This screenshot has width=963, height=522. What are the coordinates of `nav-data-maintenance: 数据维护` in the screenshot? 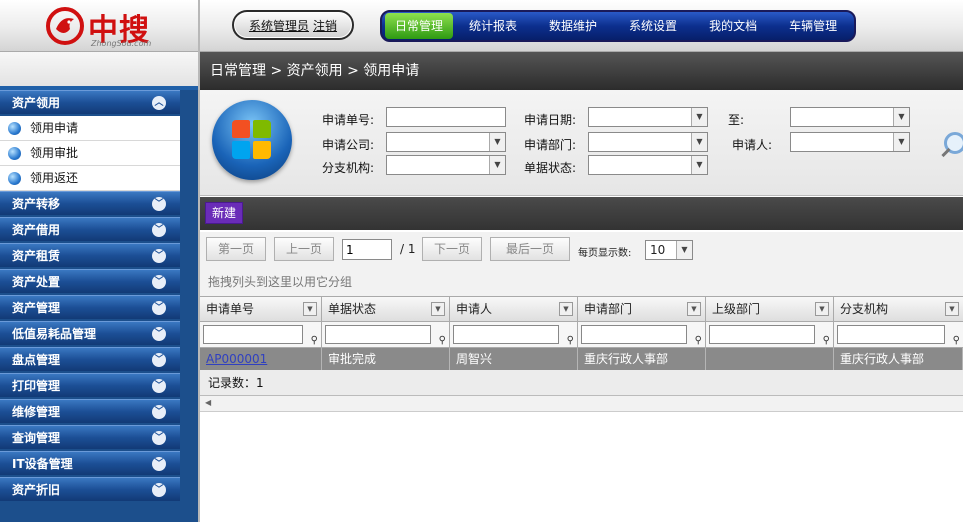 It's located at (573, 26).